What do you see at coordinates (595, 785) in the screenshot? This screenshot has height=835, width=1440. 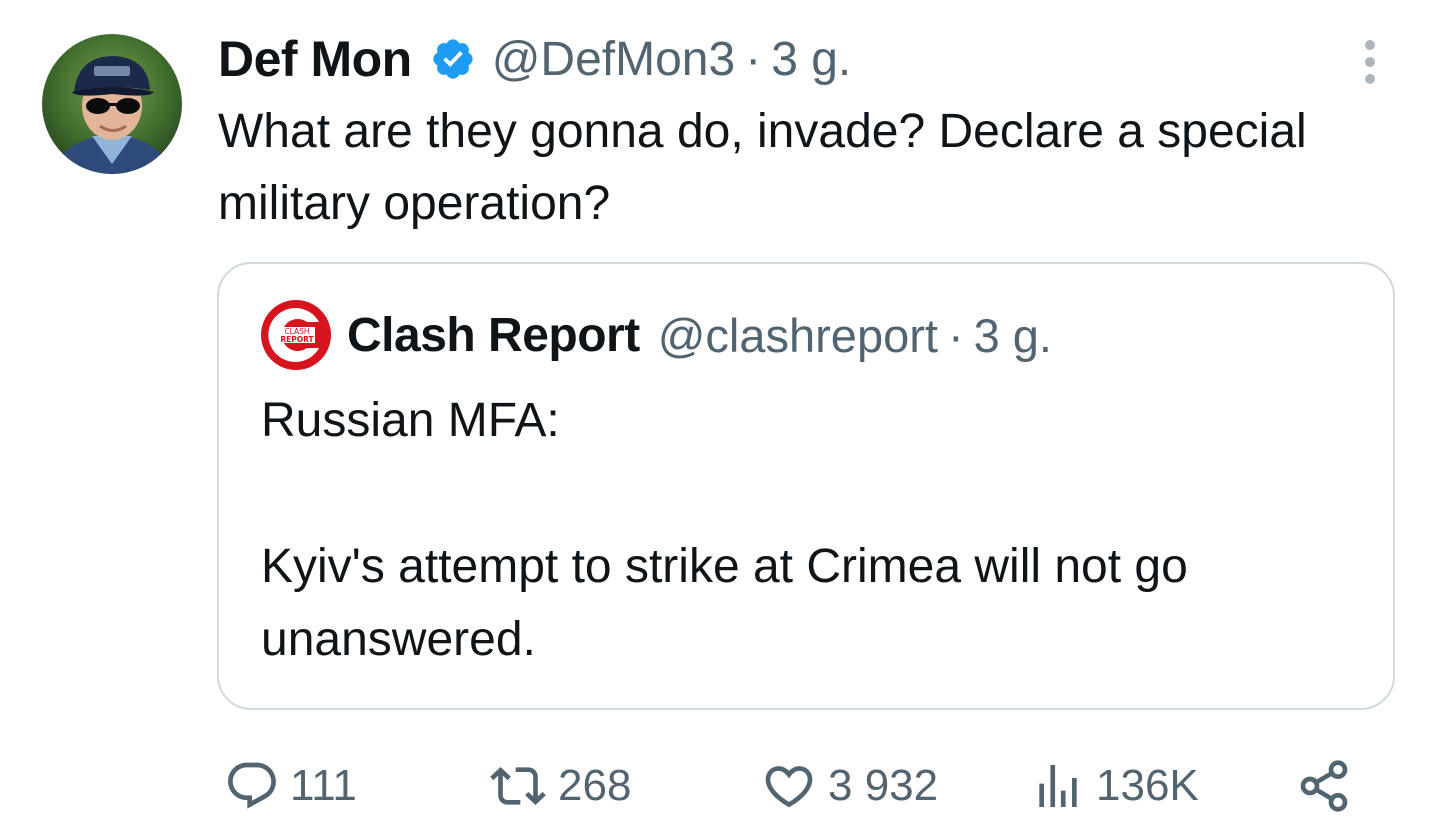 I see `repost-count: 268` at bounding box center [595, 785].